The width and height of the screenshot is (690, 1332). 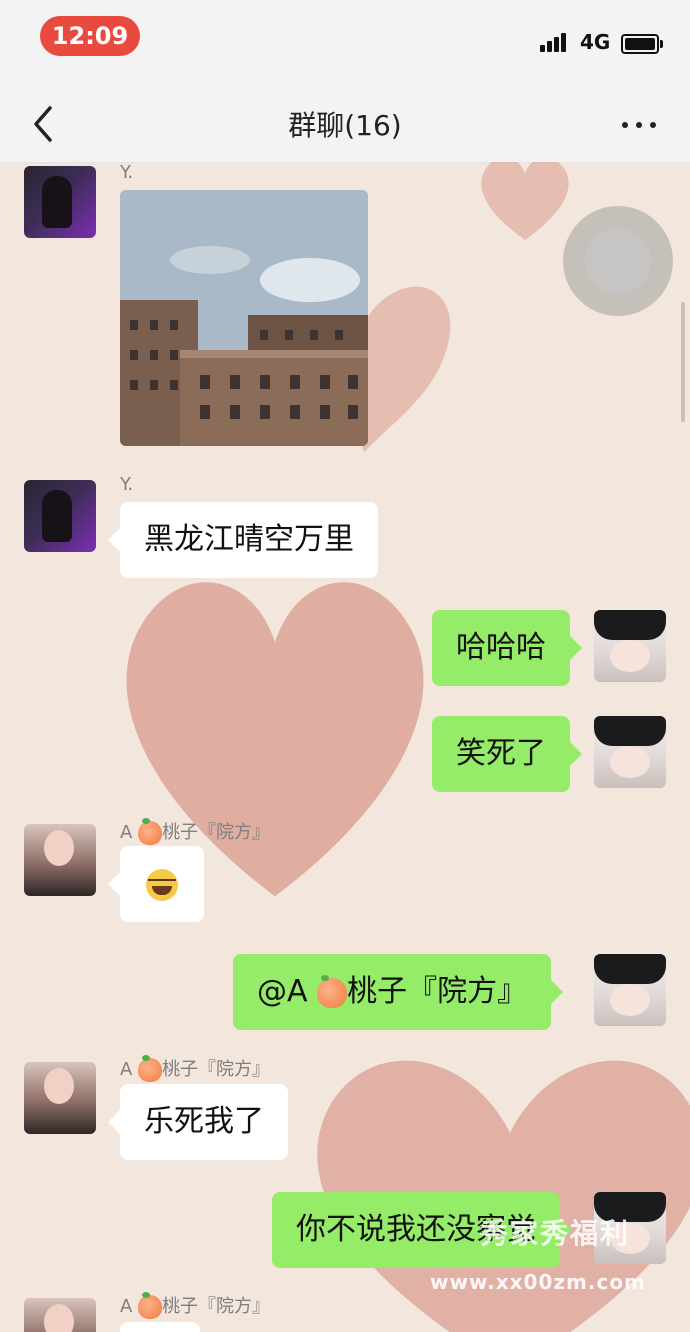 What do you see at coordinates (90, 36) in the screenshot?
I see `status-time: 12:09` at bounding box center [90, 36].